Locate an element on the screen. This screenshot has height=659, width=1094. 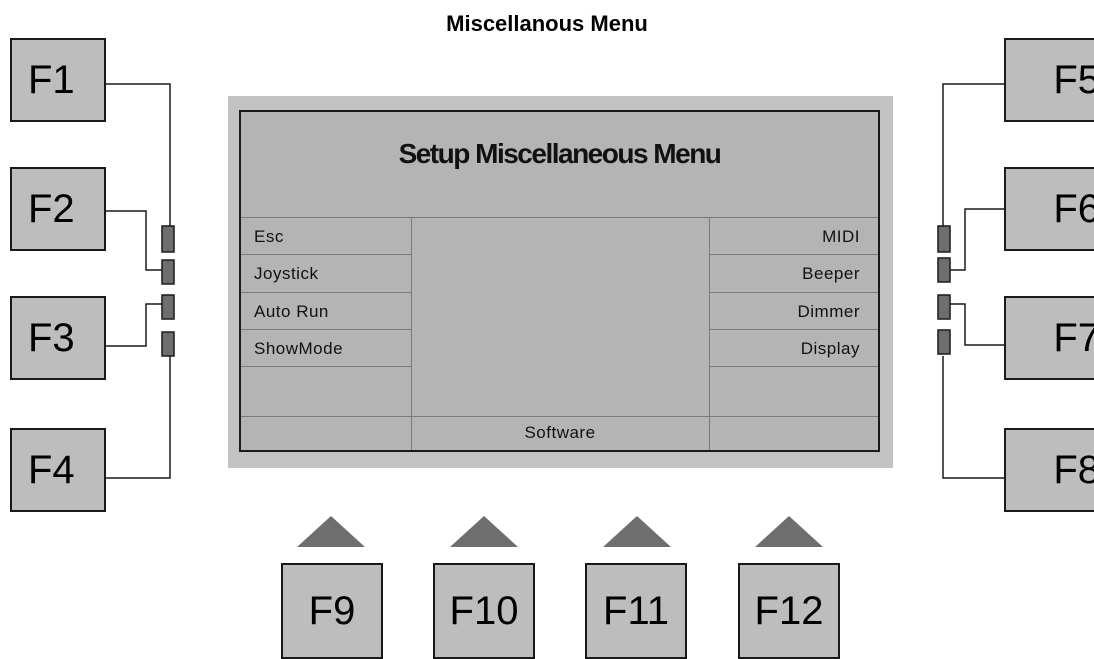
screen-title: Setup Miscellaneous Menu is located at coordinates (560, 153).